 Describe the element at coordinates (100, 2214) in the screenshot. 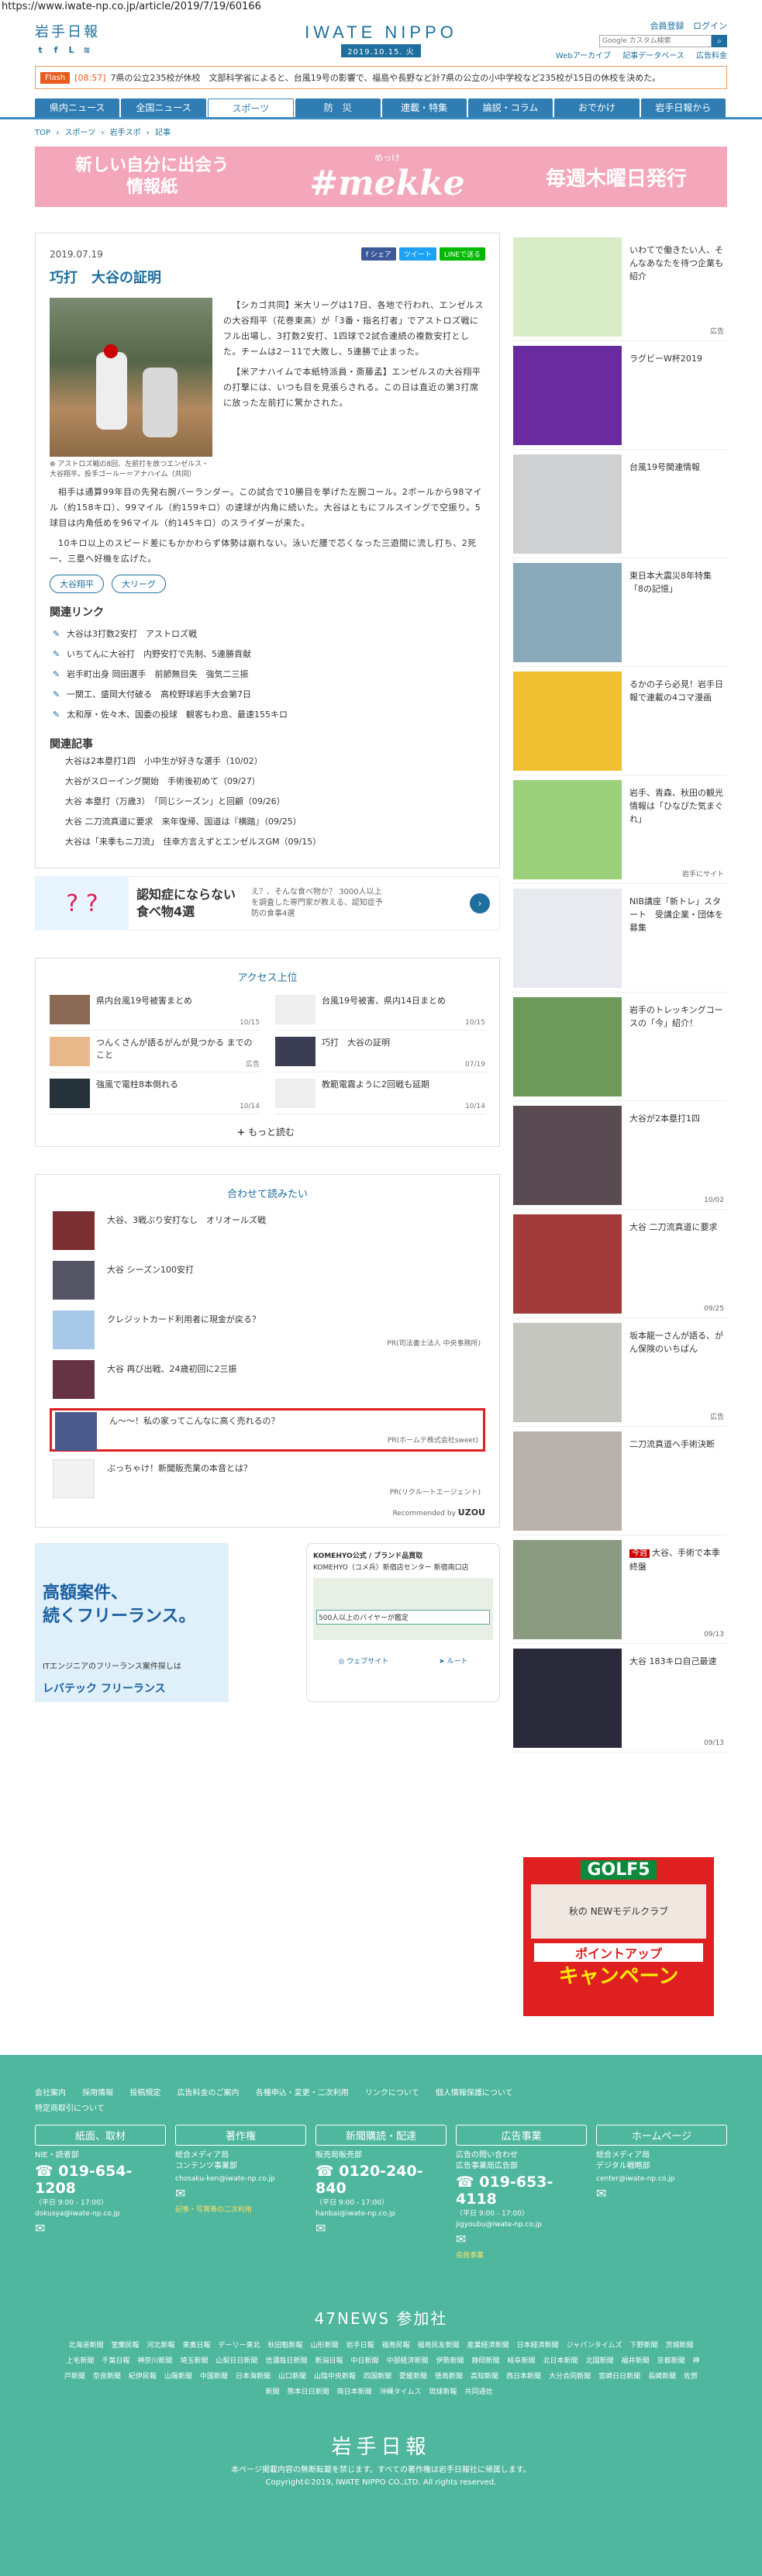

I see `footer-email: dokusya@iwate-np.co.jp` at that location.